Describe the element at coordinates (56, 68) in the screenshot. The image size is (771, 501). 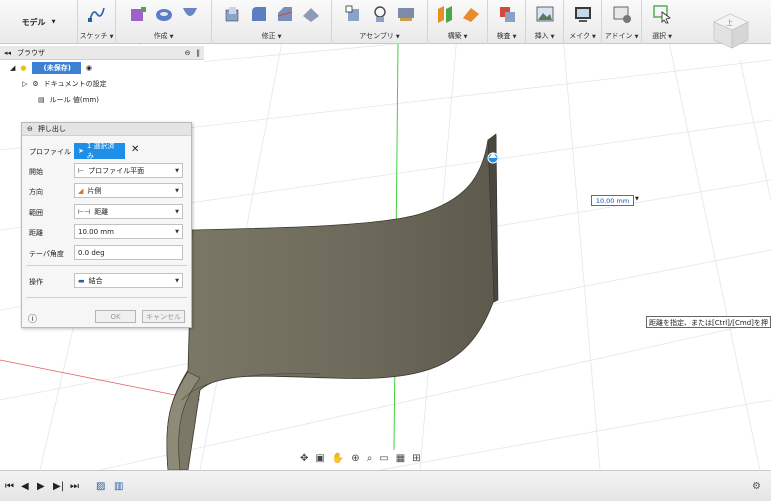
I see `root-node-label: (未保存)` at that location.